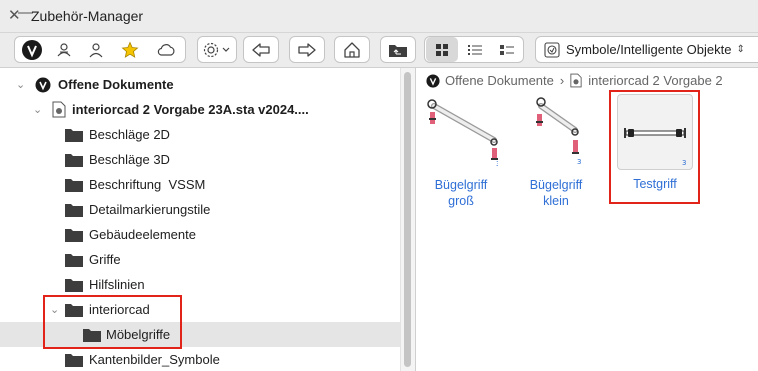 The height and width of the screenshot is (371, 758). What do you see at coordinates (461, 193) in the screenshot?
I see `item-caption: Bügelgriff groß` at bounding box center [461, 193].